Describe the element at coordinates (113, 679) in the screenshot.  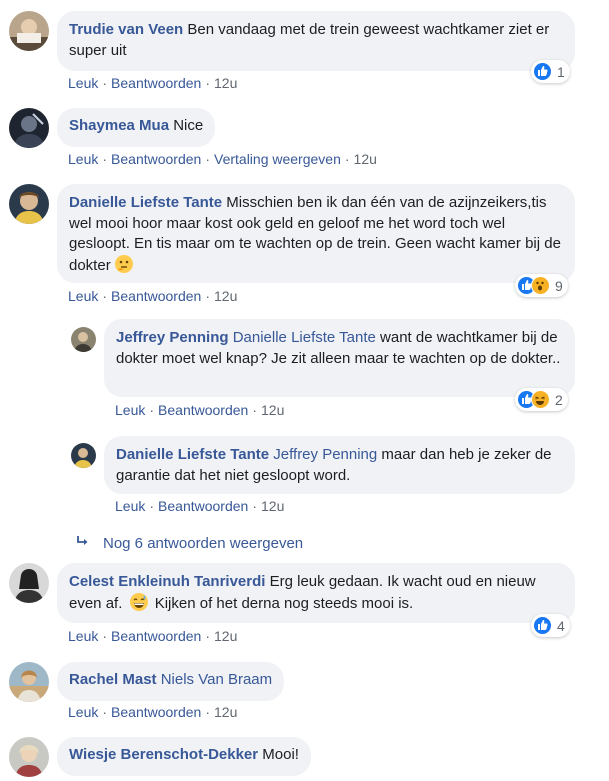
I see `author-name: Rachel Mast` at that location.